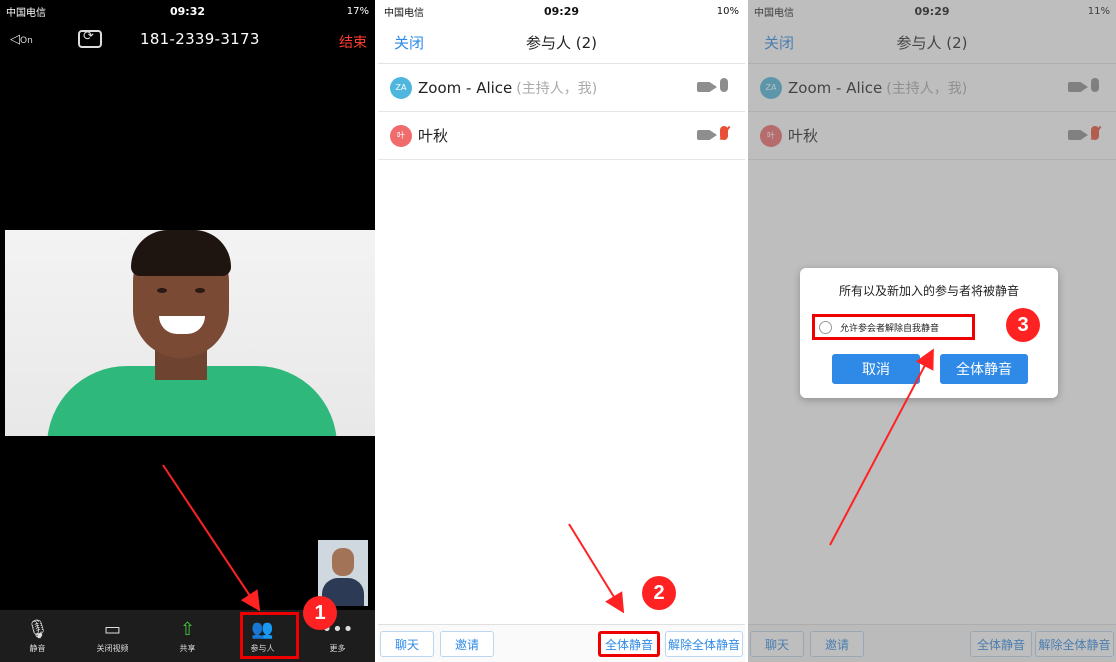 This screenshot has width=1116, height=662. What do you see at coordinates (112, 629) in the screenshot?
I see `video-camera-icon: ▭` at bounding box center [112, 629].